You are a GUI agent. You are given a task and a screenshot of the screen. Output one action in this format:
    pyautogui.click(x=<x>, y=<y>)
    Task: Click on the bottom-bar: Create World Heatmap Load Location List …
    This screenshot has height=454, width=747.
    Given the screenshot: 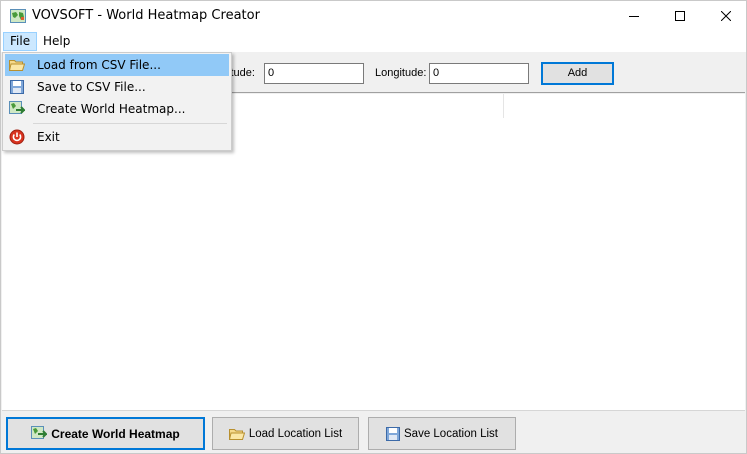 What is the action you would take?
    pyautogui.click(x=373, y=431)
    